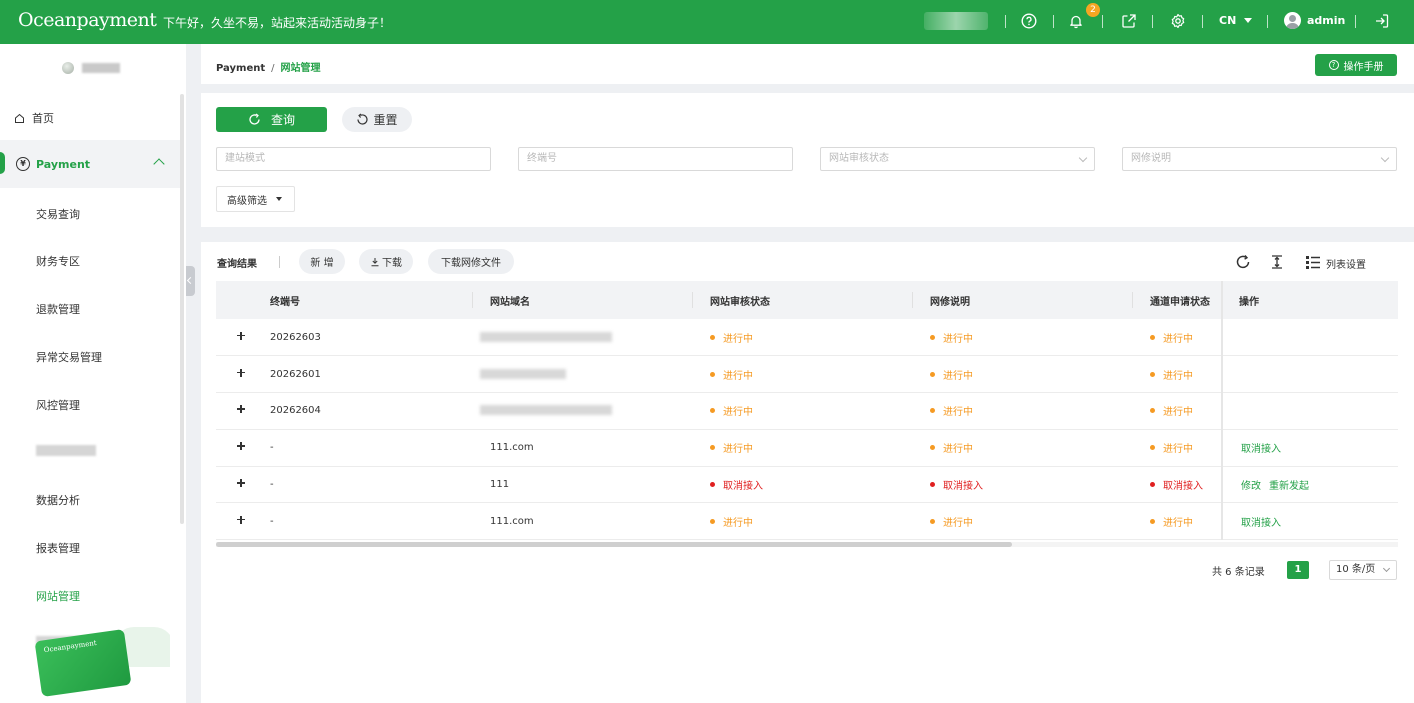 The image size is (1414, 703). Describe the element at coordinates (58, 548) in the screenshot. I see `sidebar-item-reports: 报表管理` at that location.